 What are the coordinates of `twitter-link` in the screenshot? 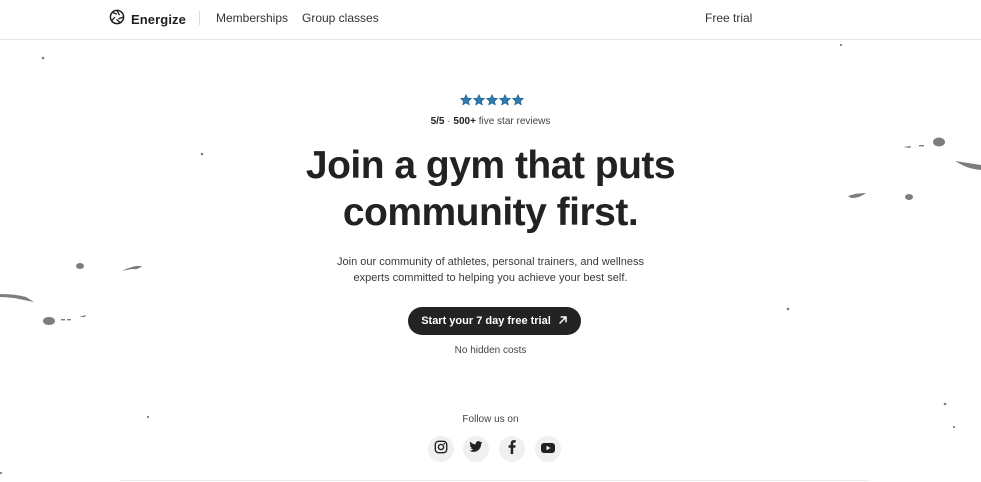 It's located at (476, 449).